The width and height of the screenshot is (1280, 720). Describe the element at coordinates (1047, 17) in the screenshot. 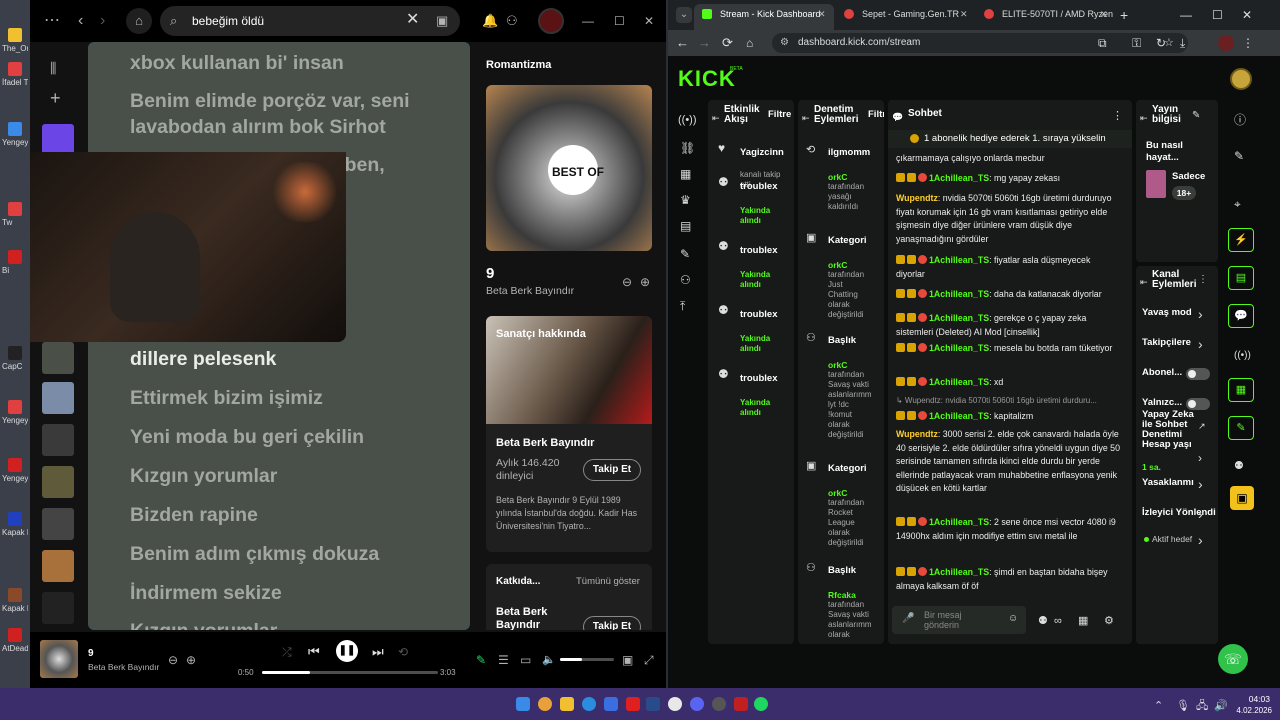

I see `tab-elite-pc: ELITE-5070TI / AMD Ryzen ✕` at that location.